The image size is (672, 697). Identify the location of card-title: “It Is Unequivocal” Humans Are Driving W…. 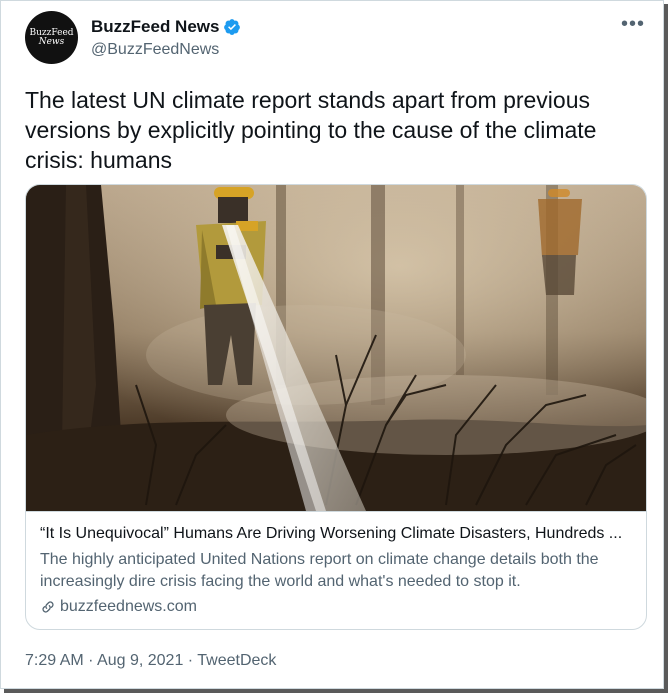
(336, 534).